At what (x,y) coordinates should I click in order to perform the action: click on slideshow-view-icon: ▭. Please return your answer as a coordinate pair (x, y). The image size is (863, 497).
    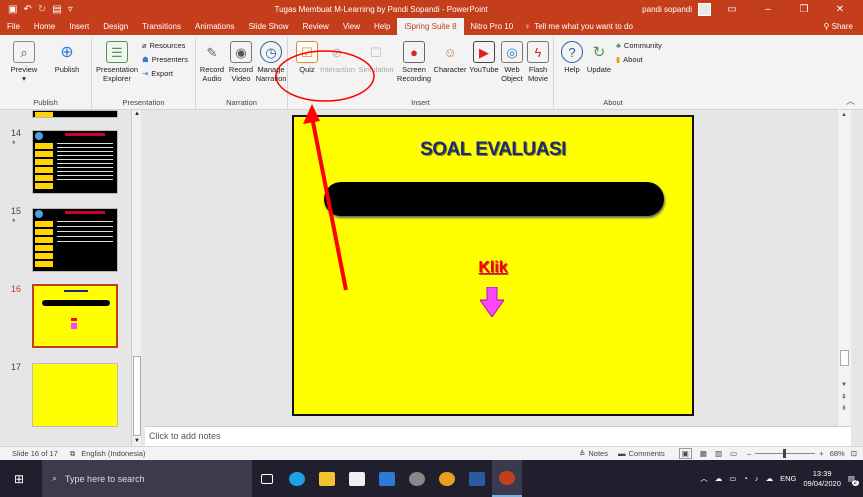
    Looking at the image, I should click on (733, 453).